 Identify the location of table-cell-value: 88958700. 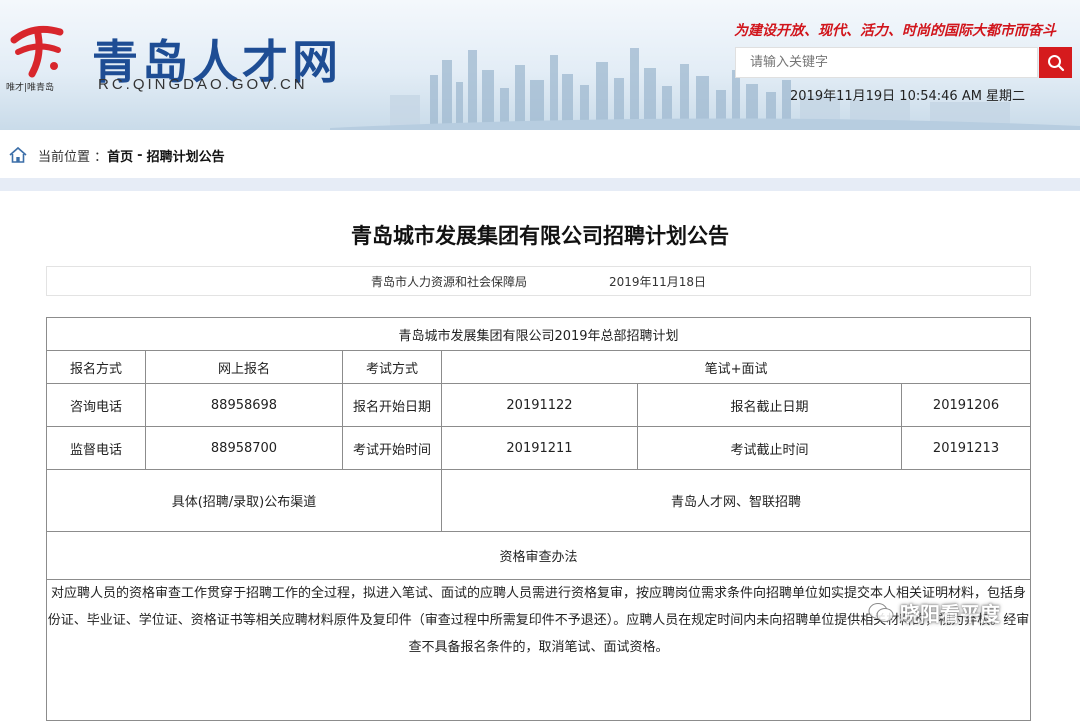
(244, 448).